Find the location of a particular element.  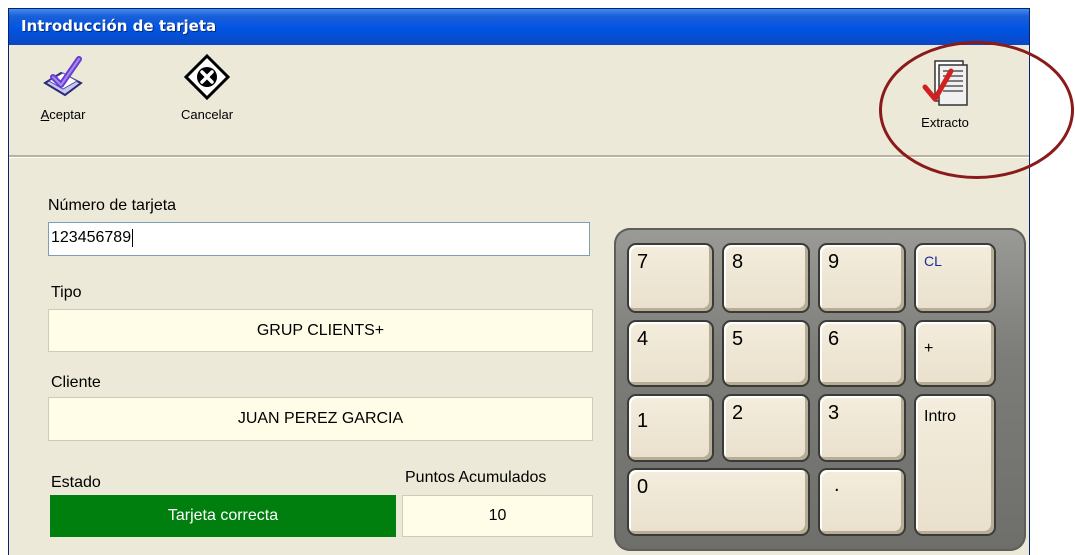

key-decimal: . is located at coordinates (862, 502).